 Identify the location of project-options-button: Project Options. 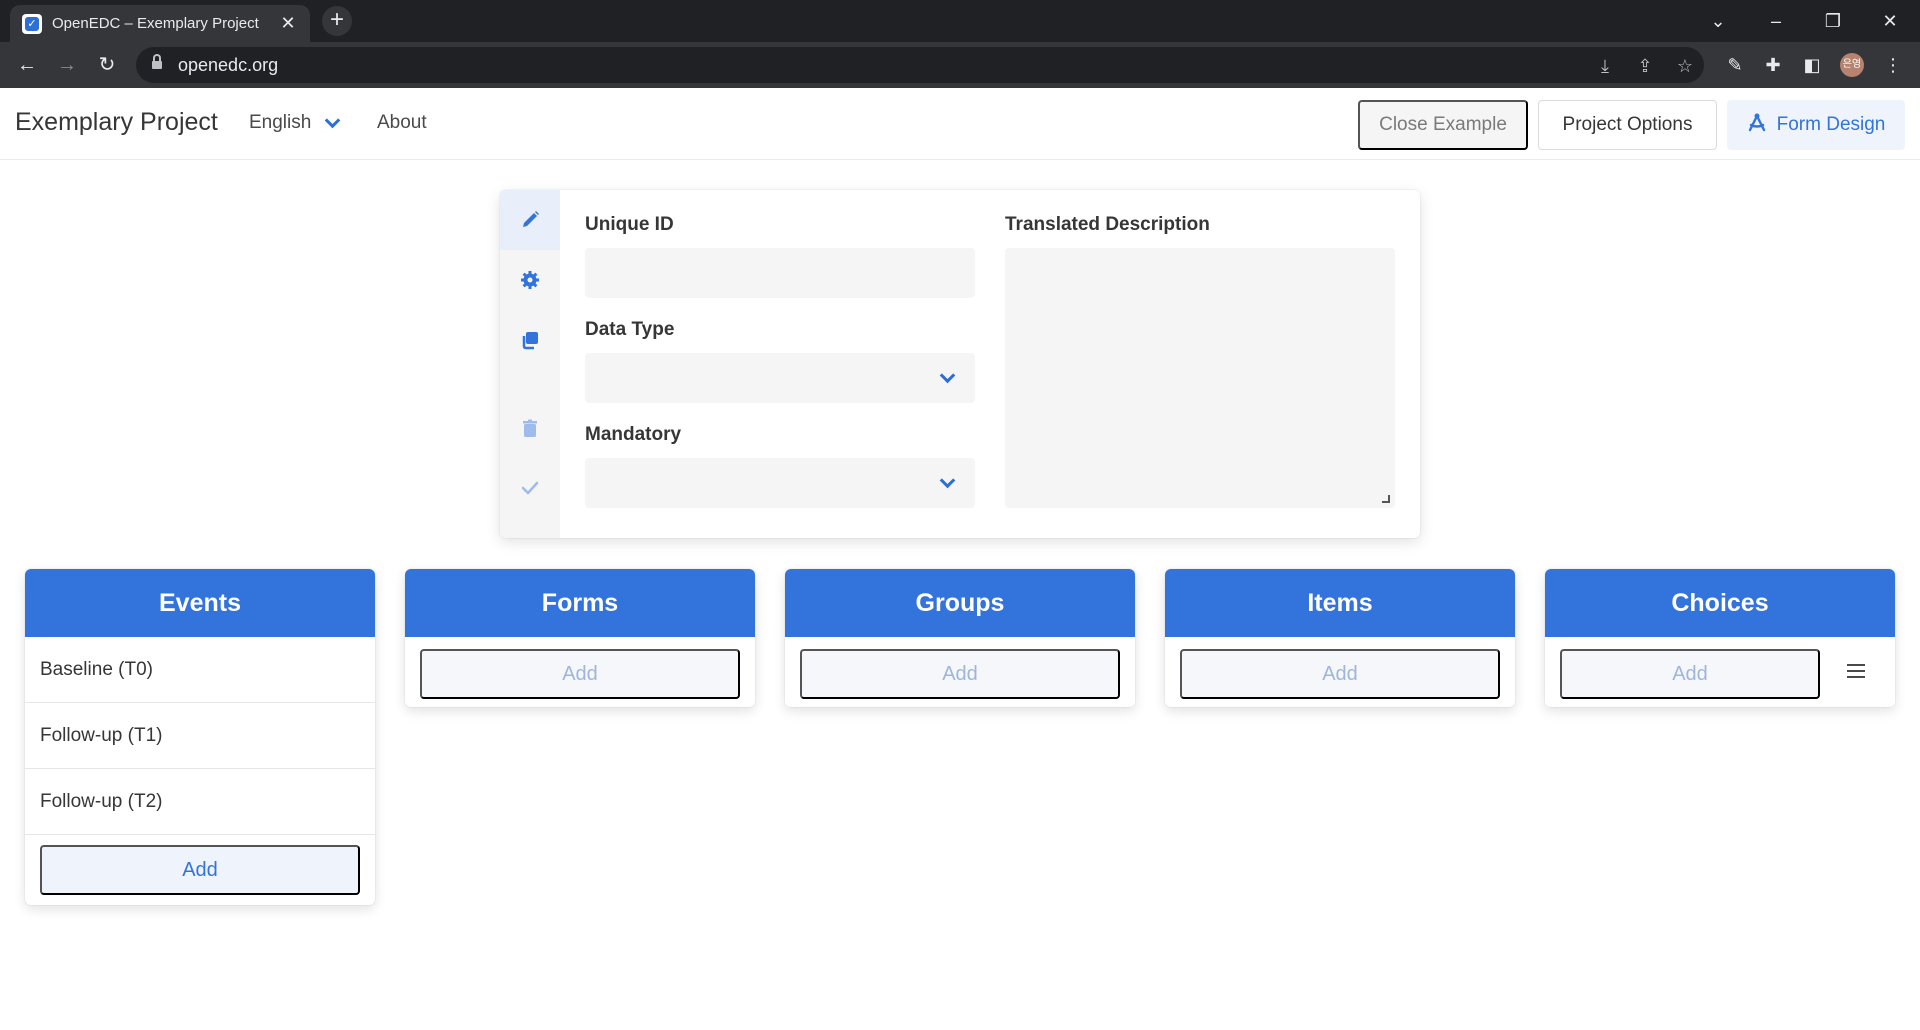
(1627, 125).